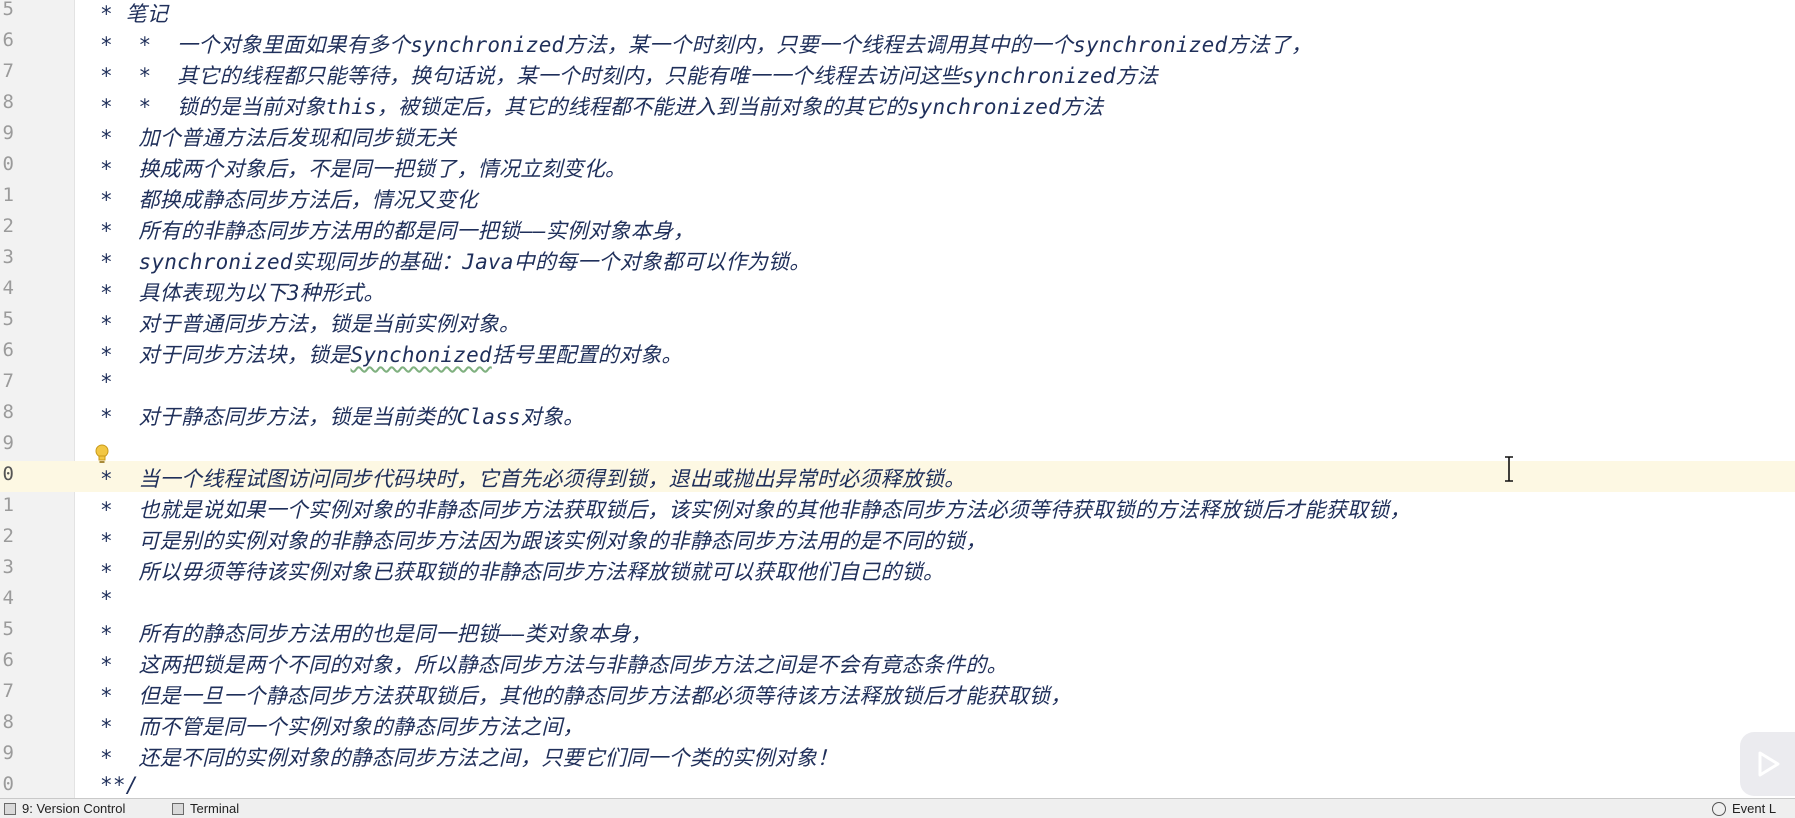 This screenshot has height=818, width=1795. Describe the element at coordinates (897, 166) in the screenshot. I see `code-line: 0 * 换成两个对象后，不是同一把锁了，情况立刻变化。` at that location.